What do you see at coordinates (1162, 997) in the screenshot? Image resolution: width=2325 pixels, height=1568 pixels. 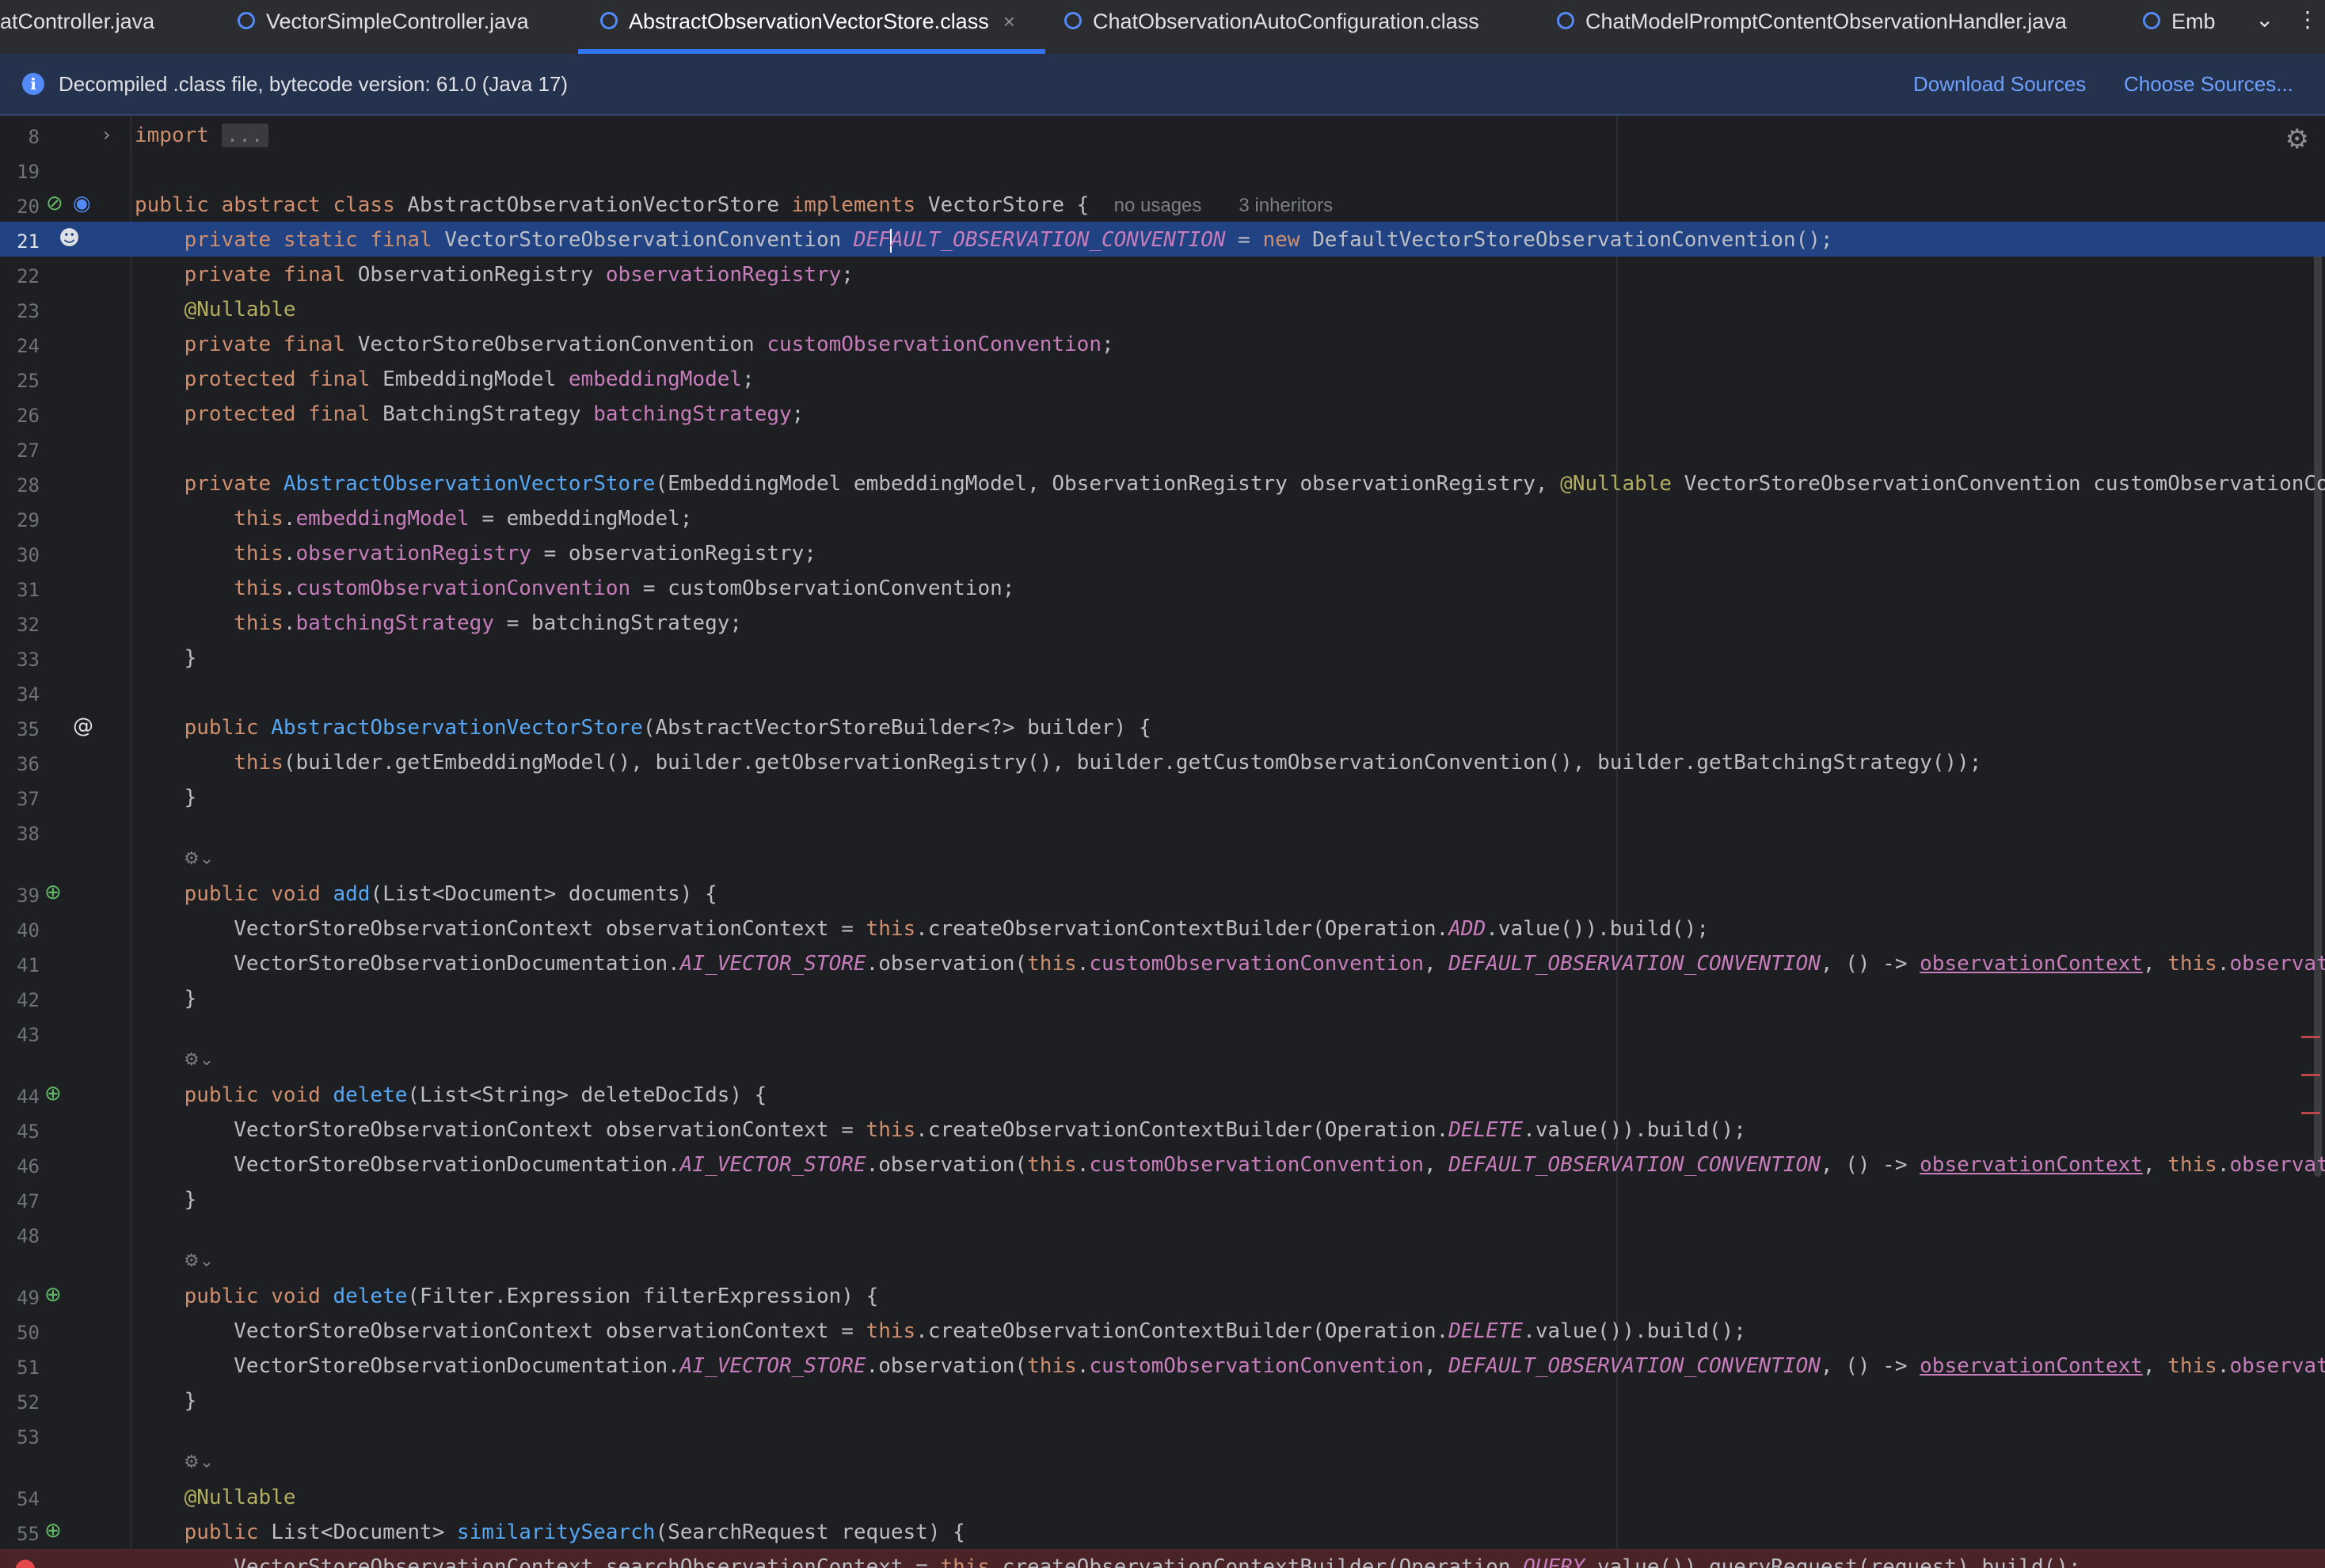 I see `code-line: 42 }` at bounding box center [1162, 997].